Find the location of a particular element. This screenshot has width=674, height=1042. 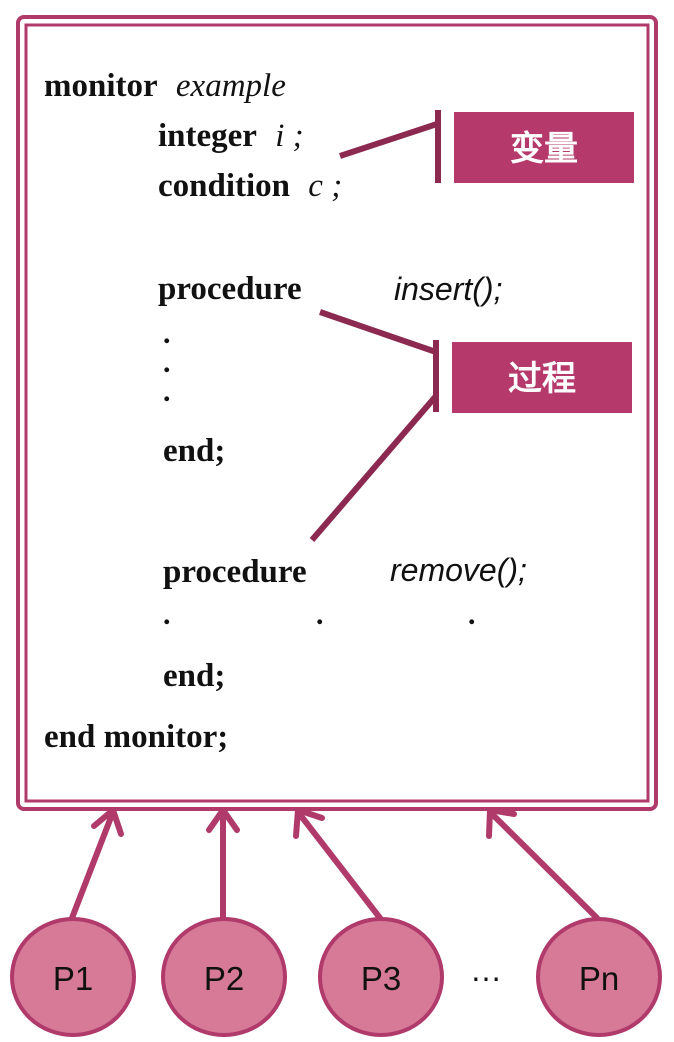

monitor-name: example is located at coordinates (231, 86).